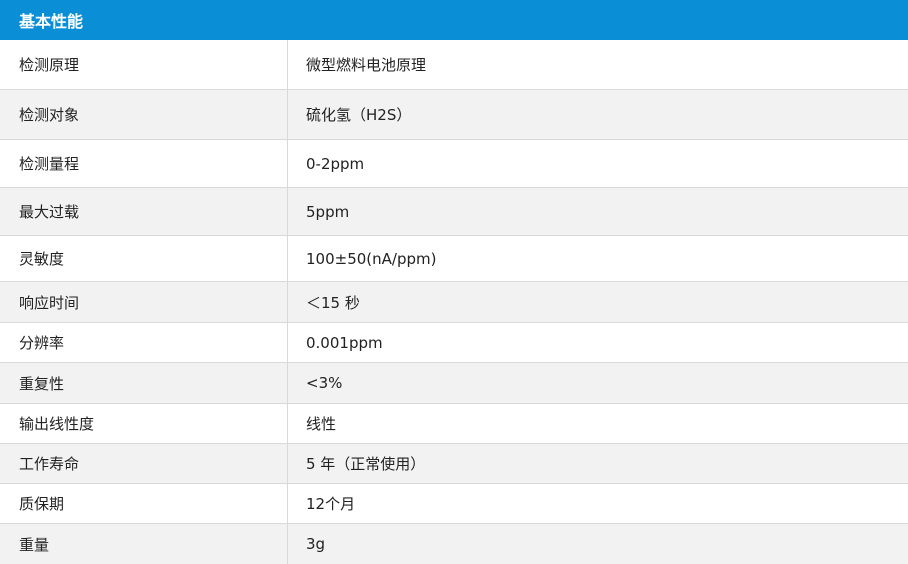 This screenshot has height=564, width=908. Describe the element at coordinates (331, 504) in the screenshot. I see `row-value: 12个月` at that location.